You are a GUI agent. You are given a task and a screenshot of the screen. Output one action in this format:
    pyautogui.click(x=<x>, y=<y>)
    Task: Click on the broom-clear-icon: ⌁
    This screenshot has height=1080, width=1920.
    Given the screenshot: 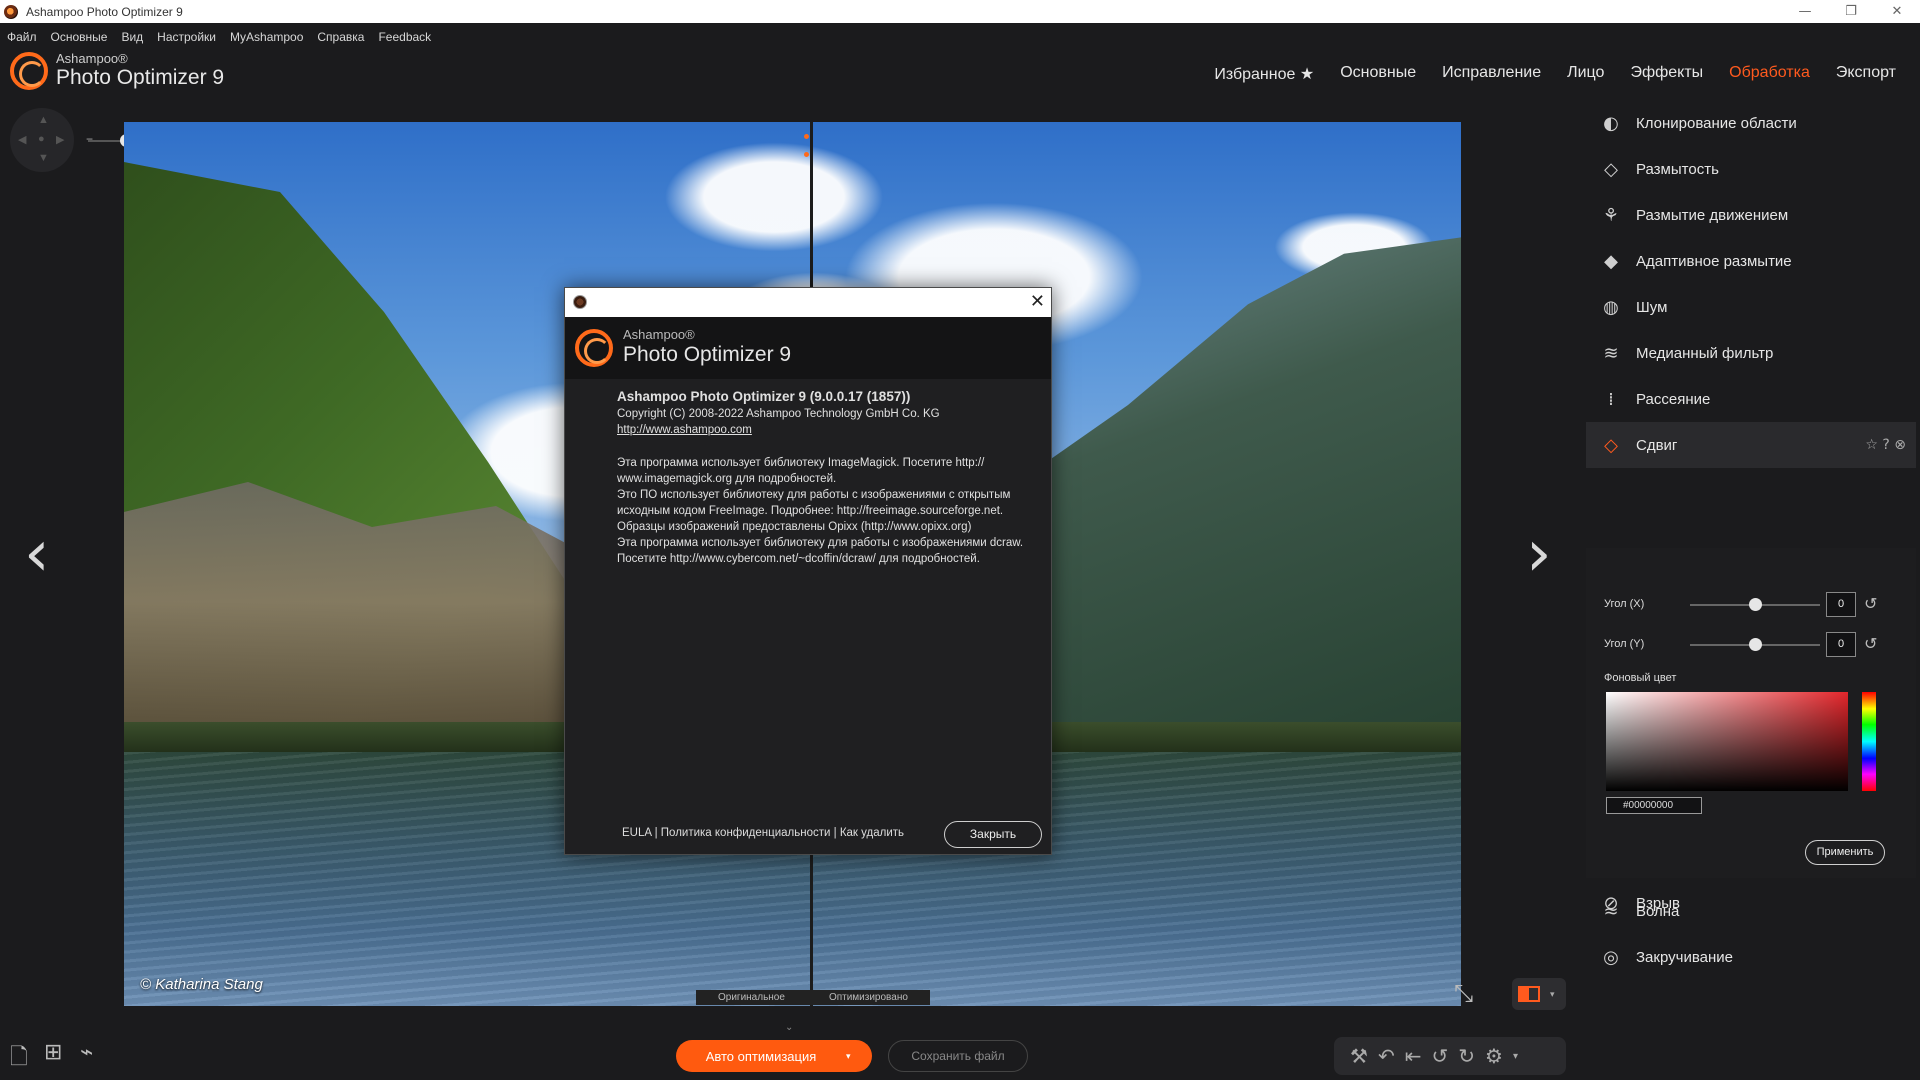 What is the action you would take?
    pyautogui.click(x=86, y=1052)
    